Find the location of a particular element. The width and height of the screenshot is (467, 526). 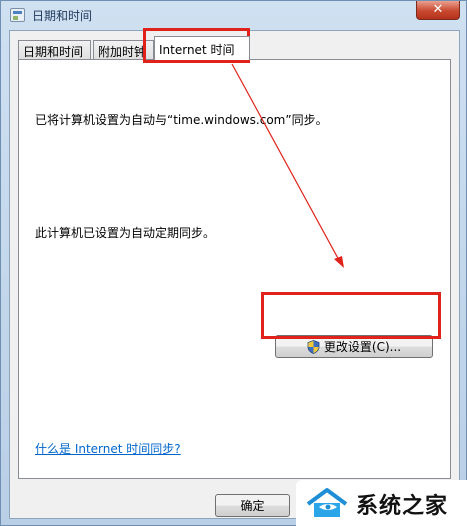

tab-label: 附加时钟 is located at coordinates (122, 52).